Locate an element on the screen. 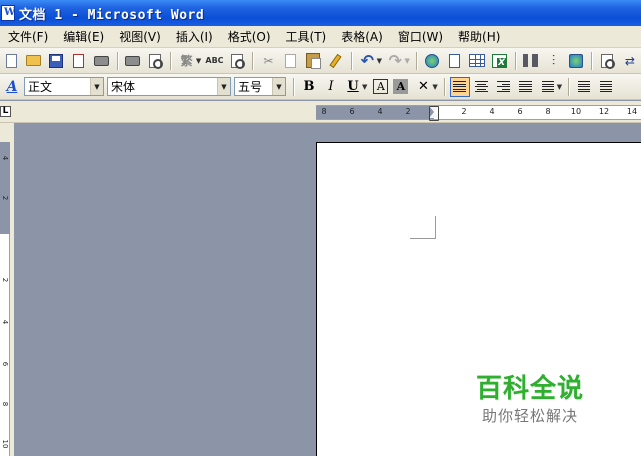 The width and height of the screenshot is (641, 456). tables-borders-button is located at coordinates (454, 61).